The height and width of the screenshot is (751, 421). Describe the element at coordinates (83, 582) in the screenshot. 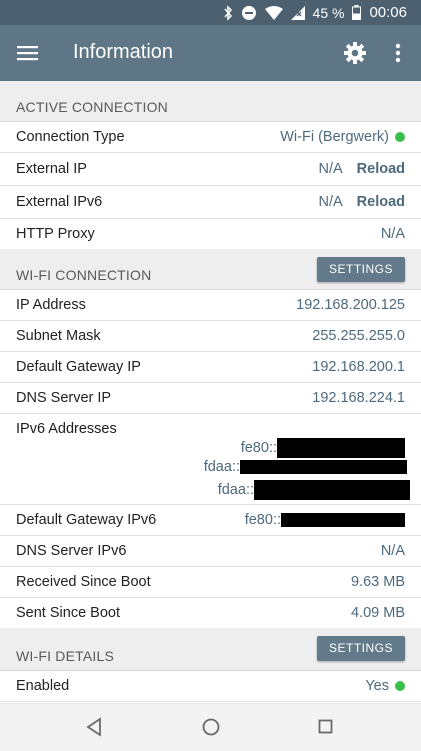

I see `row-label: Received Since Boot` at that location.